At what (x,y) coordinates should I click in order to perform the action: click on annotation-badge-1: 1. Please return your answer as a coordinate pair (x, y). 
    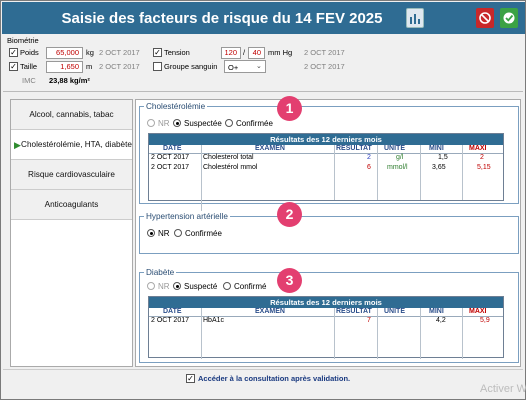
    Looking at the image, I should click on (289, 108).